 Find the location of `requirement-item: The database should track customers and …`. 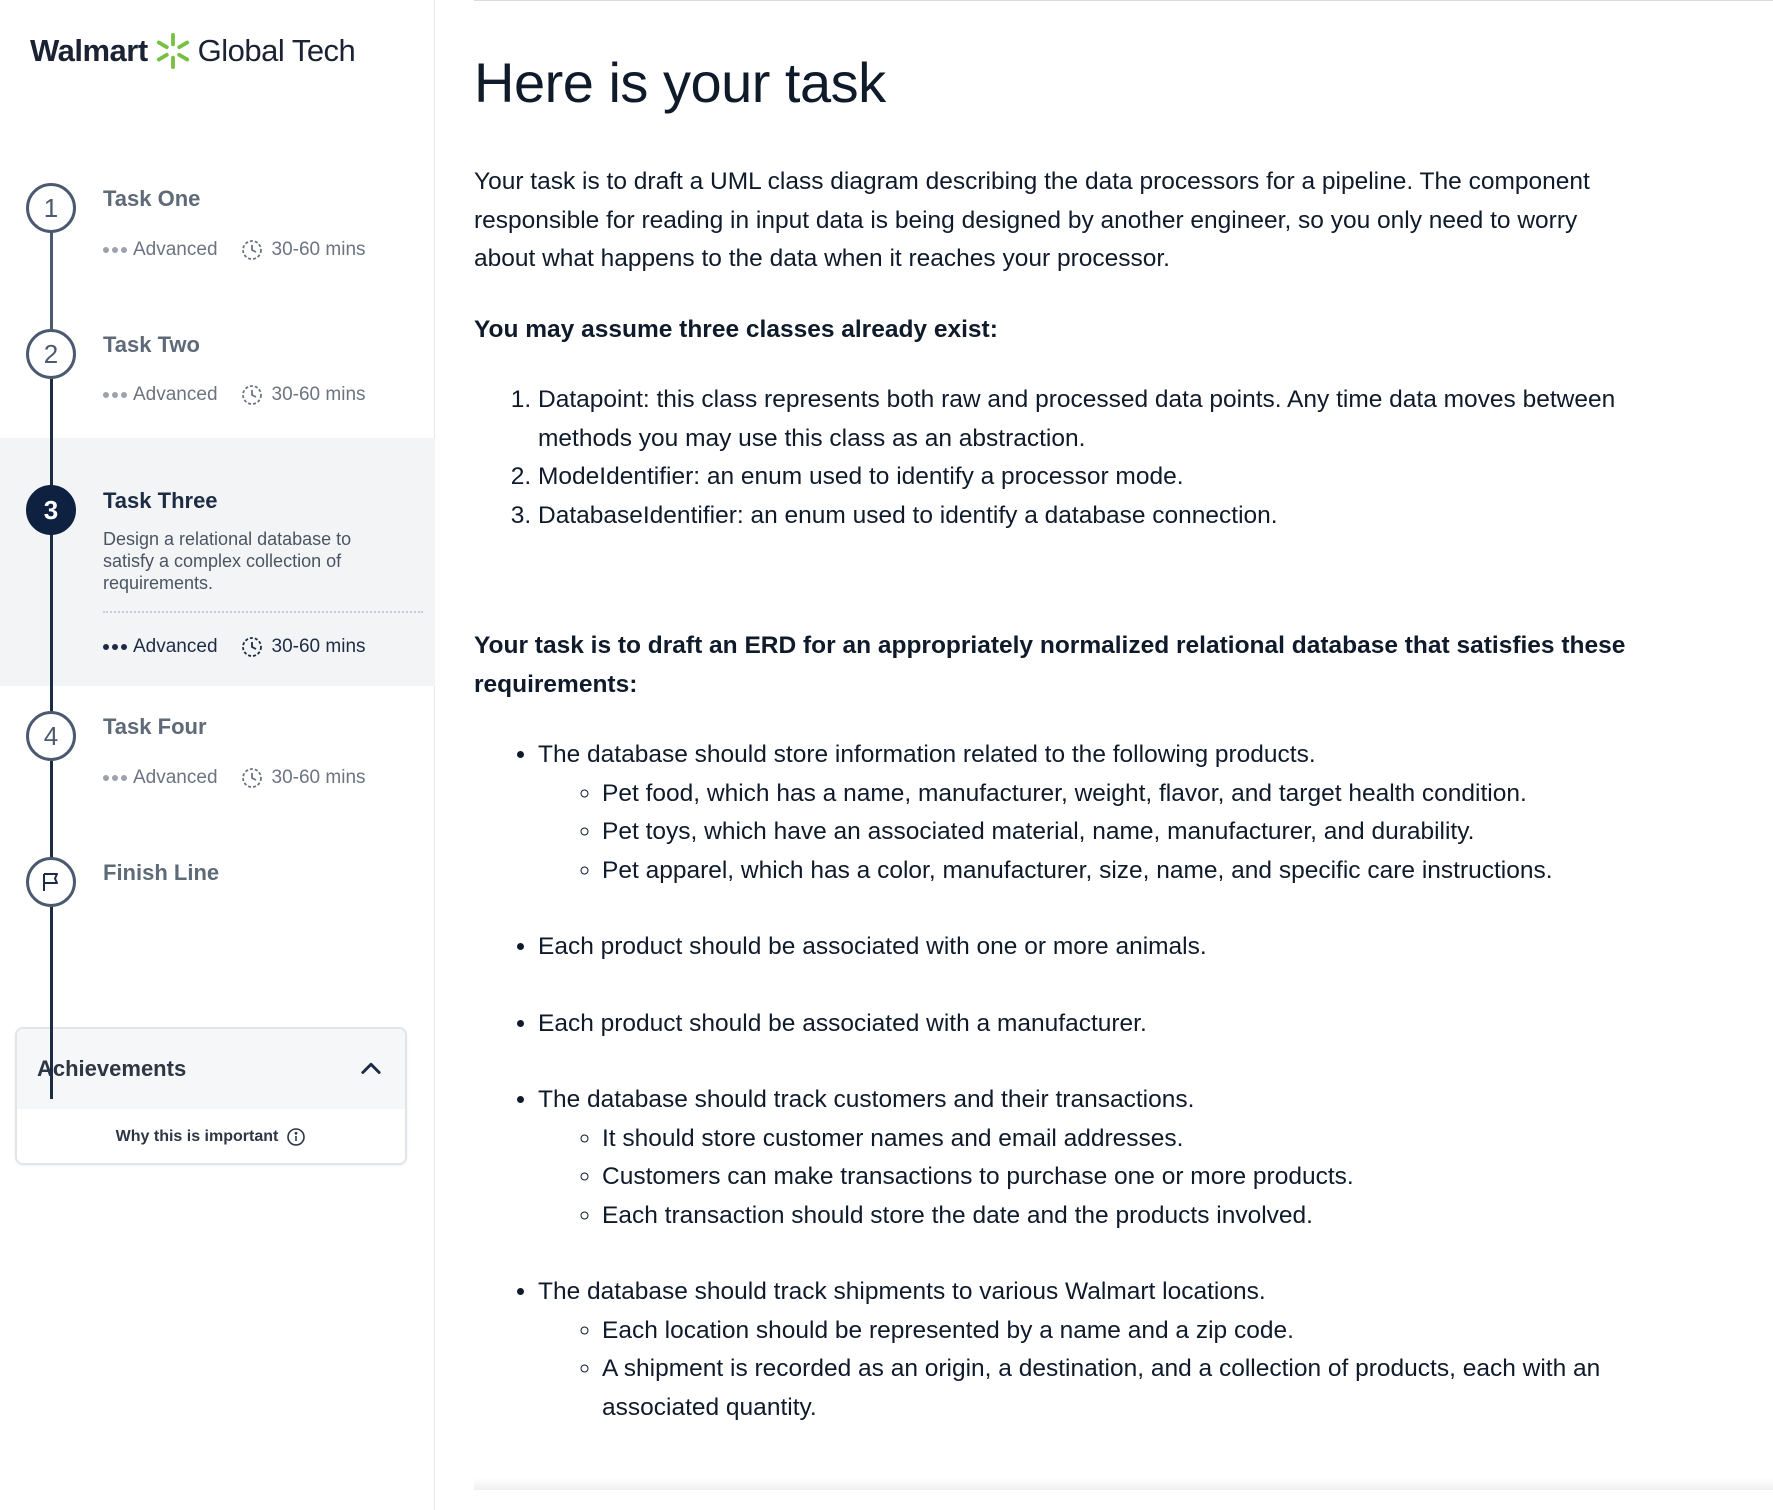

requirement-item: The database should track customers and … is located at coordinates (1091, 1158).